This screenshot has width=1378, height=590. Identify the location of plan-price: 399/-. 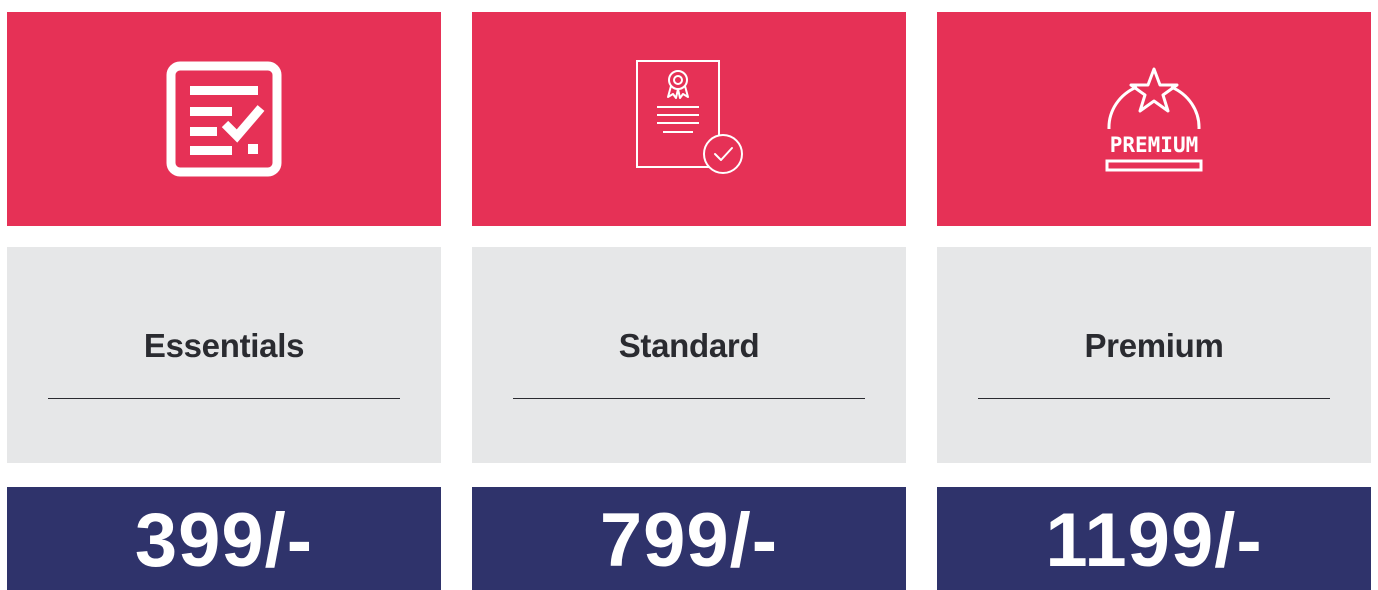
(224, 540).